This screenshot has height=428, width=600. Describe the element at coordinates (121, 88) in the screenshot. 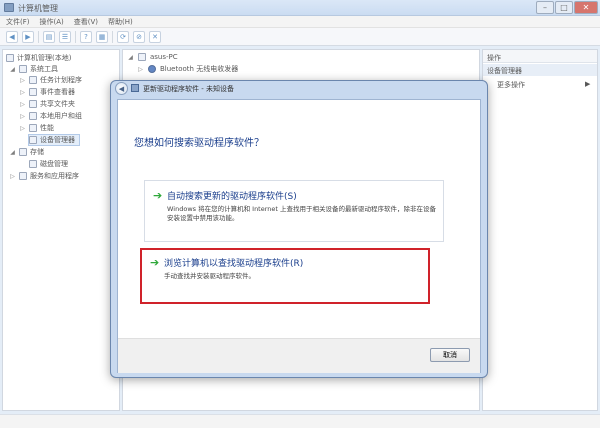

I see `back-arrow-icon: ◀` at that location.